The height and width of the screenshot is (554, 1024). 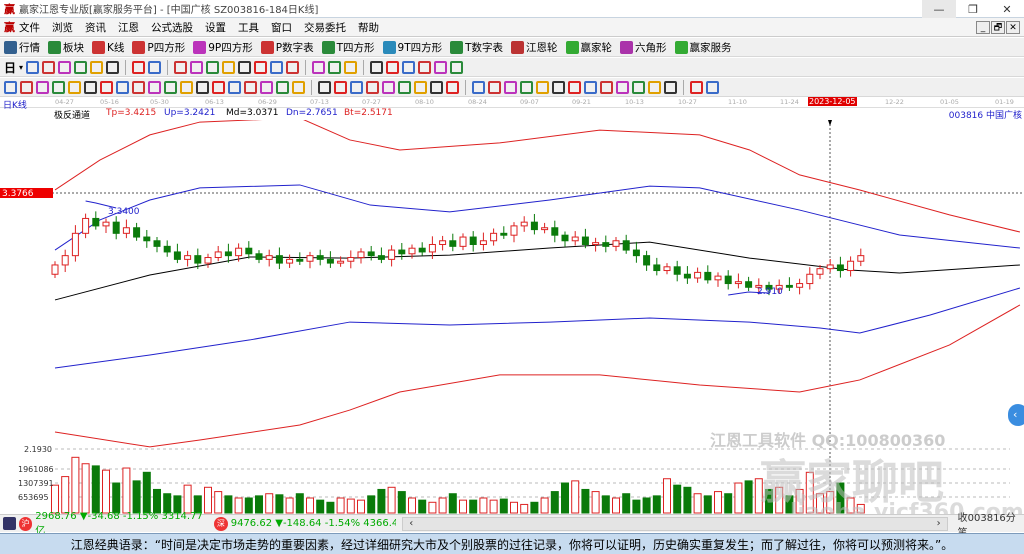 What do you see at coordinates (287, 47) in the screenshot?
I see `toolbar-button: P数字表` at bounding box center [287, 47].